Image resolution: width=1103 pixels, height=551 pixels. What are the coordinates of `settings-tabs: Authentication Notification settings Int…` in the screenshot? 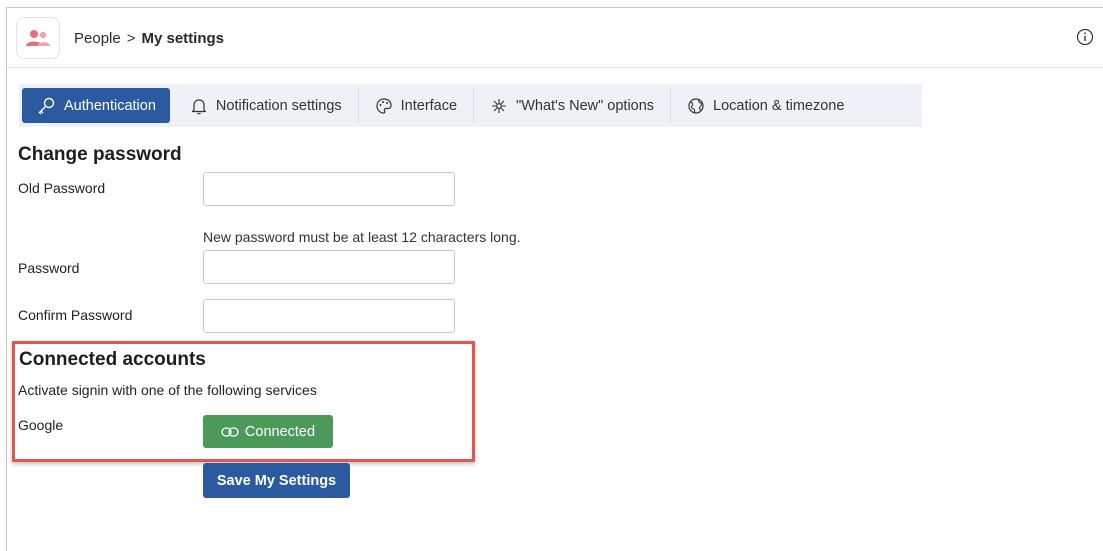 It's located at (470, 105).